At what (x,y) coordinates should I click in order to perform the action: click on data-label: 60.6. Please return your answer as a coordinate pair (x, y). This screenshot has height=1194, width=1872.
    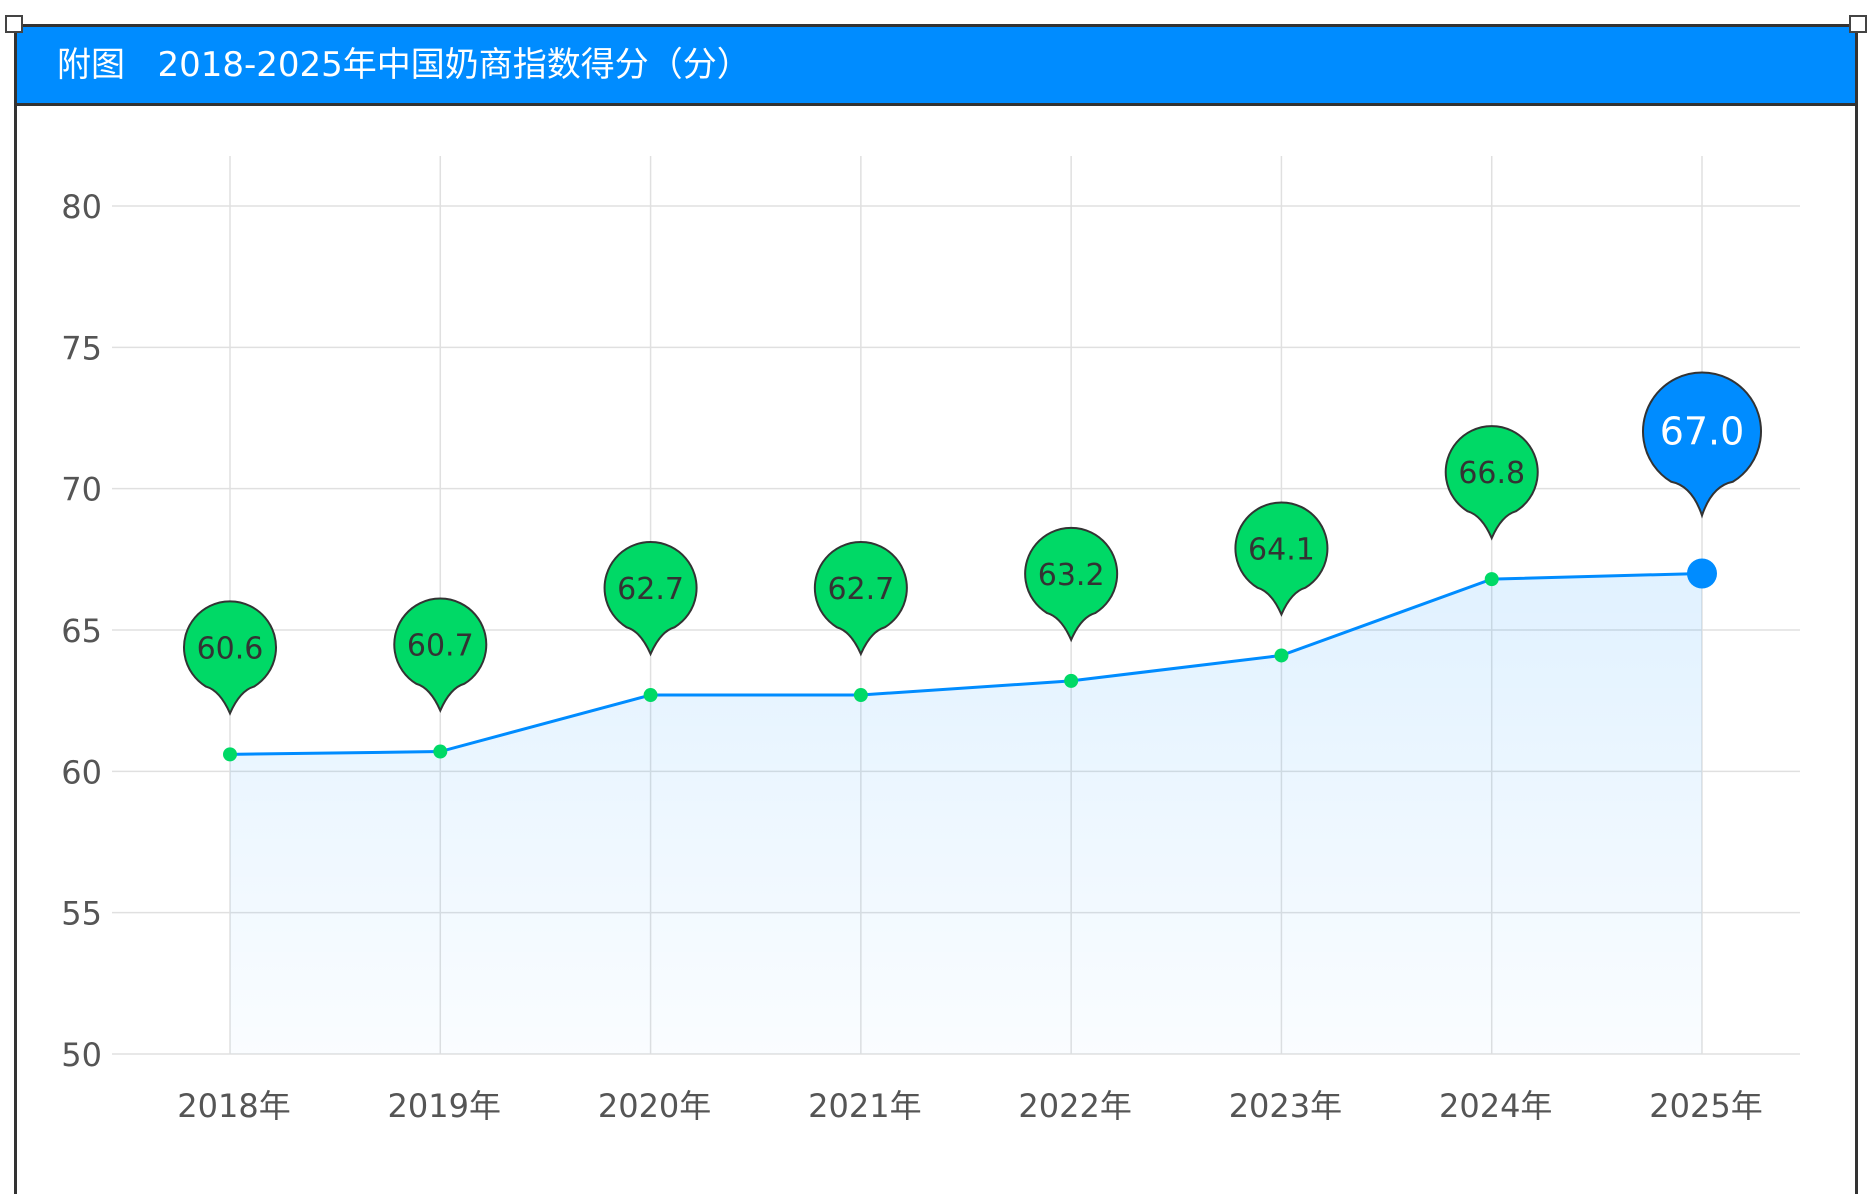
    Looking at the image, I should click on (230, 648).